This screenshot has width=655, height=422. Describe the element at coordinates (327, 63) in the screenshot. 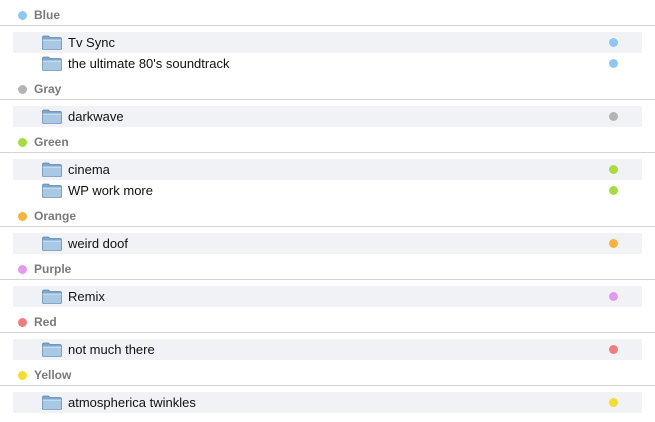

I see `list-item: the ultimate 80's soundtrack` at that location.